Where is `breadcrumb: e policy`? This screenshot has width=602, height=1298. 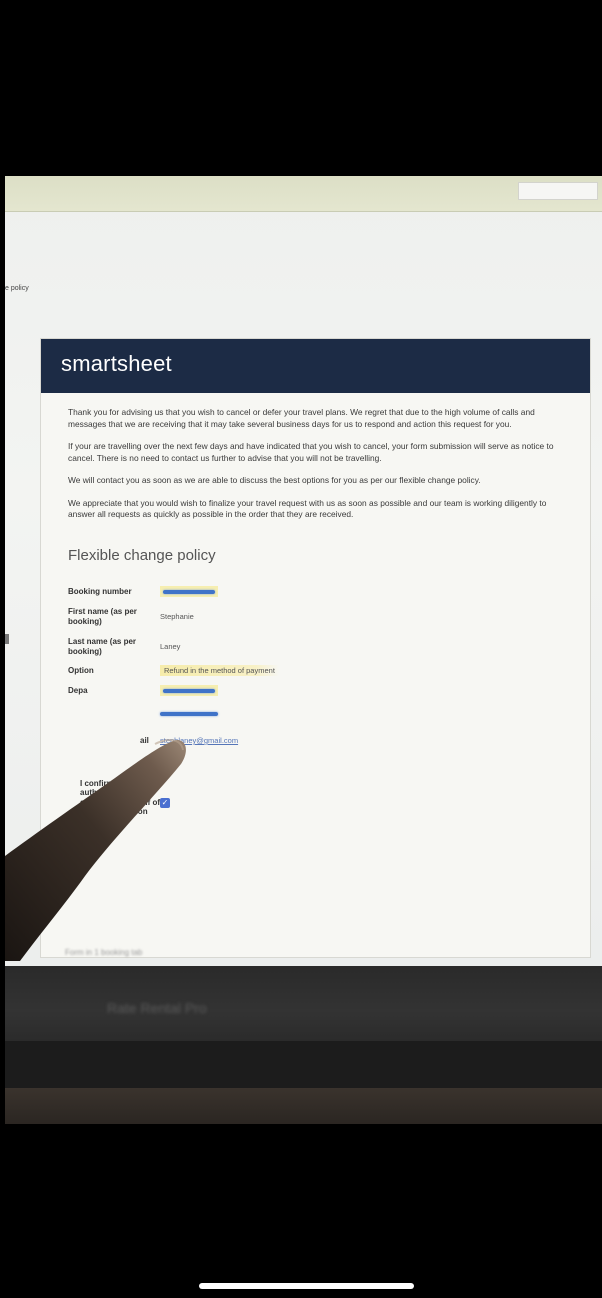
breadcrumb: e policy is located at coordinates (17, 288).